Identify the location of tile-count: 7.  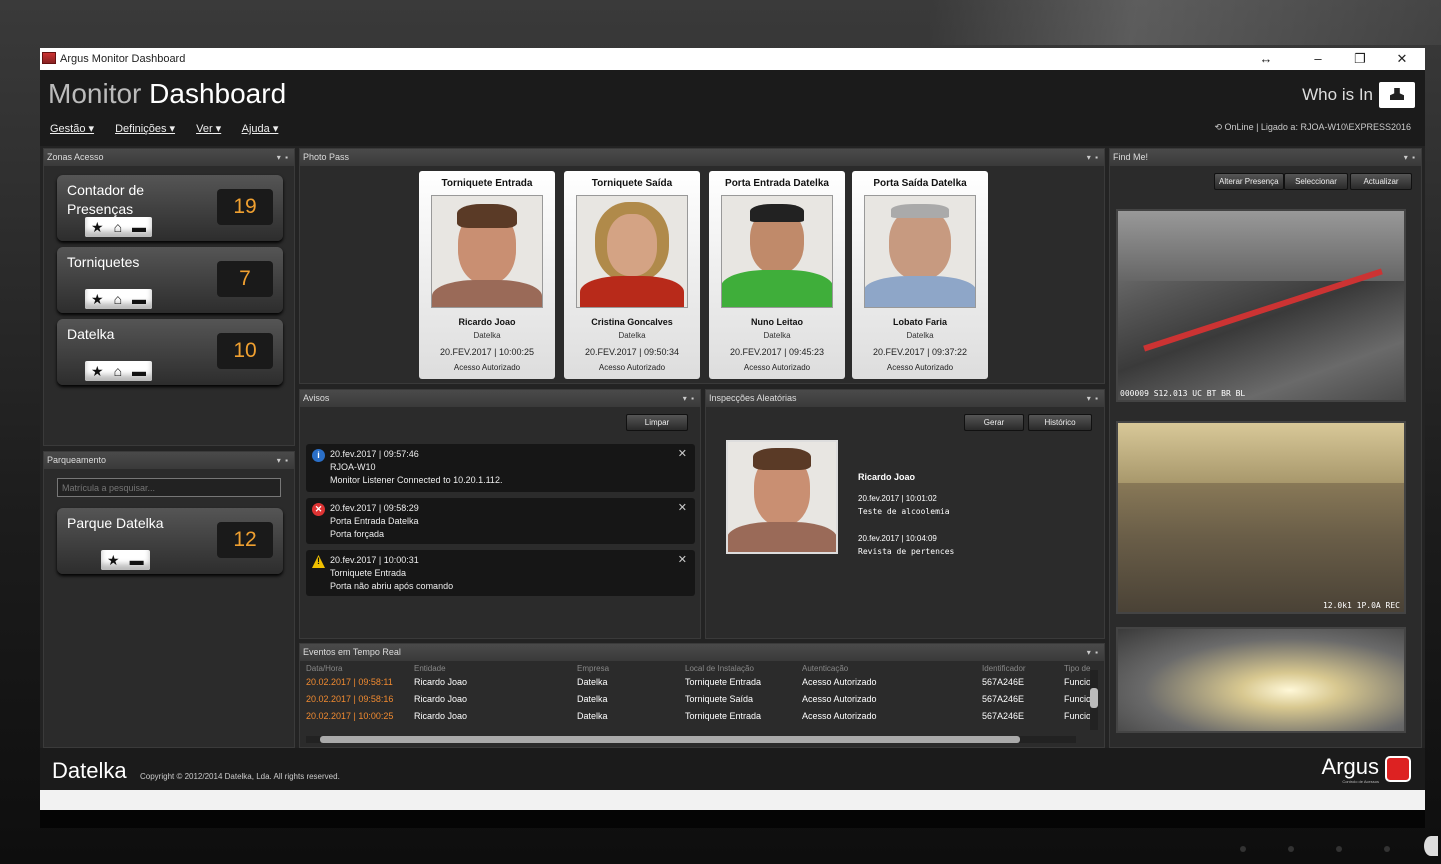
(245, 279).